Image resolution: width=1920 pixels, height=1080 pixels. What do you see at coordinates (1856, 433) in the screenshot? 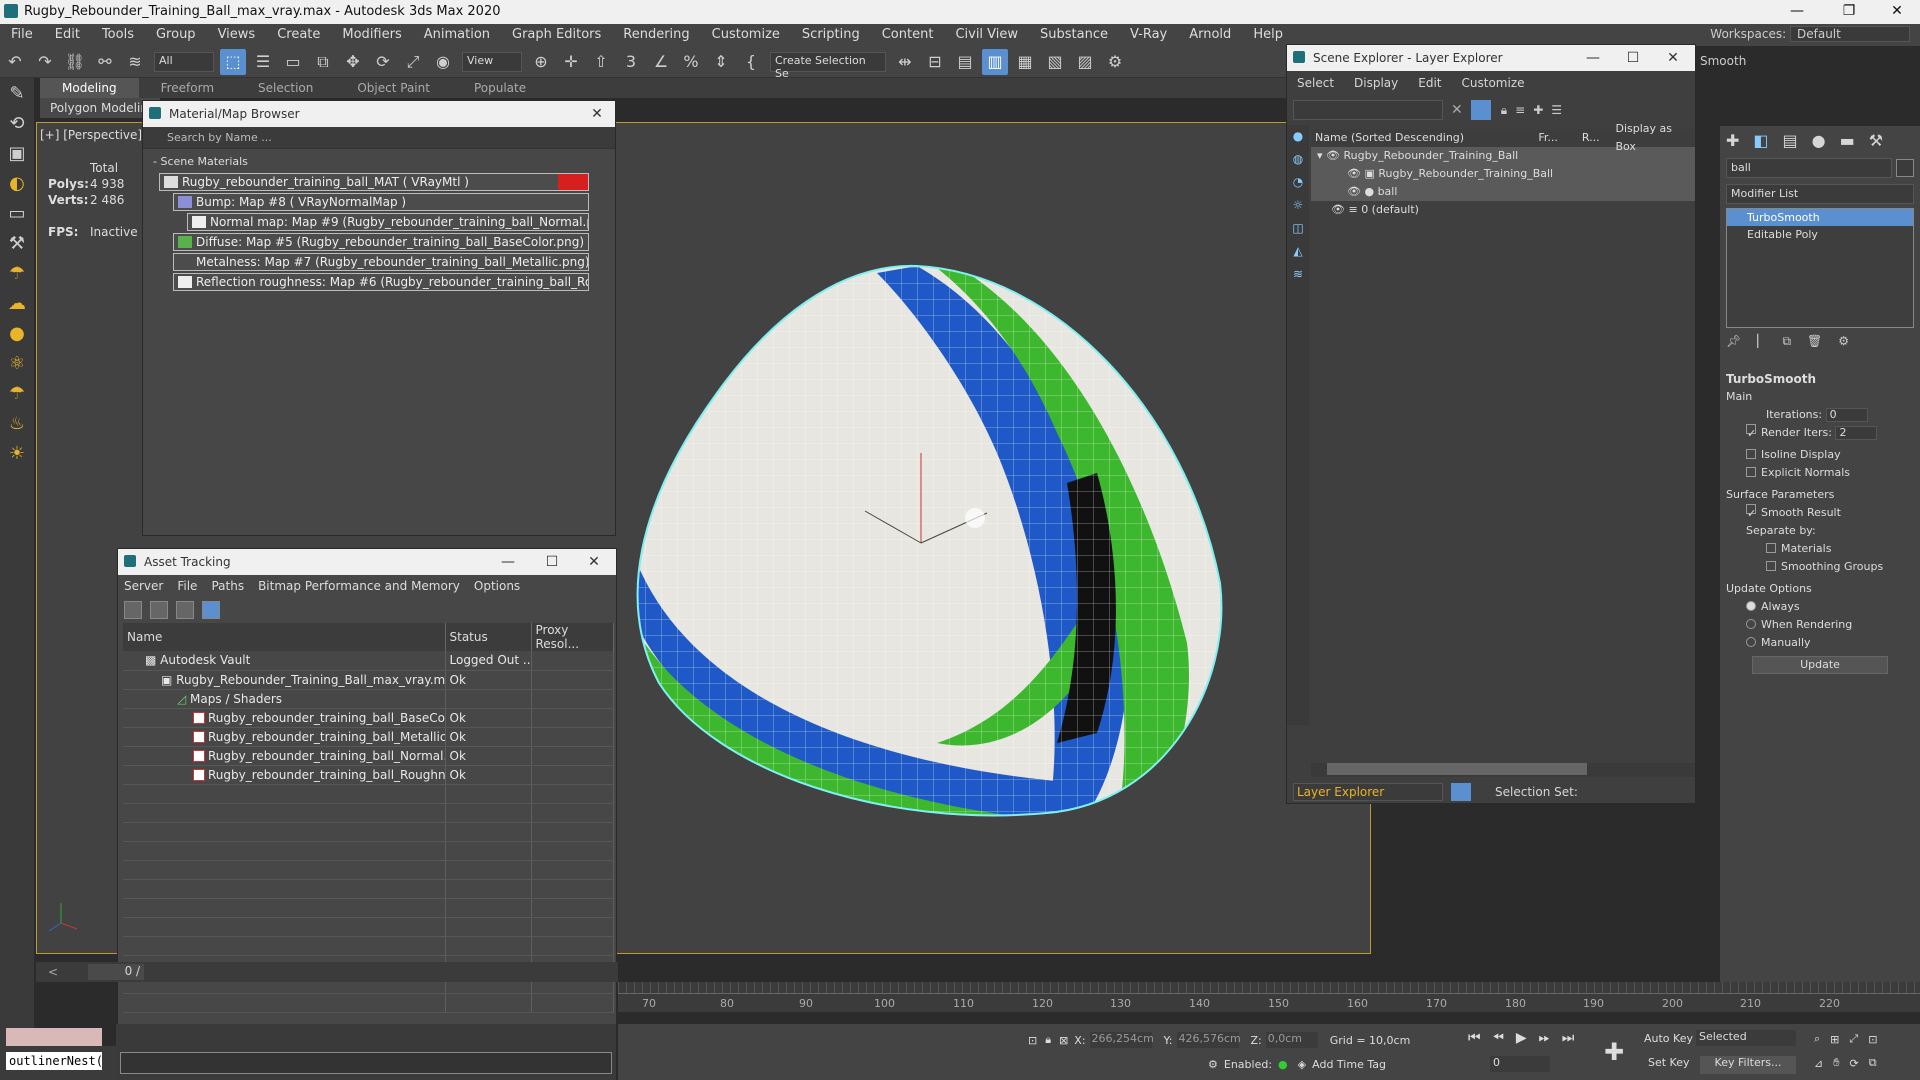
I see `render-iters-spinner: 2` at bounding box center [1856, 433].